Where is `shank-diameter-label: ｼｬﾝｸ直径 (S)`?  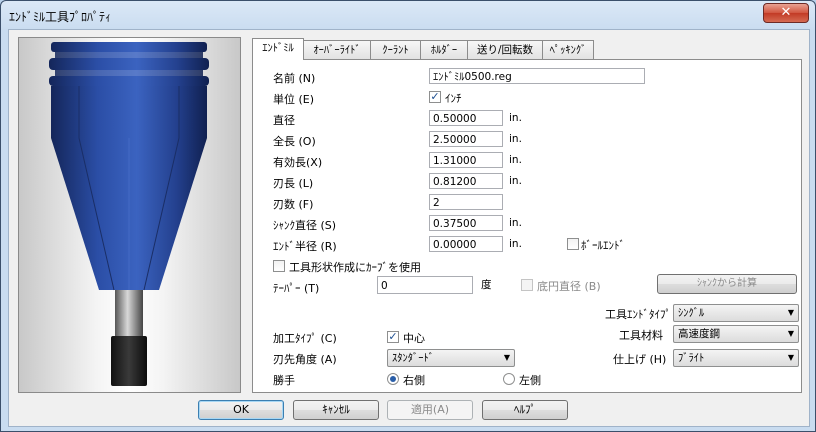 shank-diameter-label: ｼｬﾝｸ直径 (S) is located at coordinates (305, 225).